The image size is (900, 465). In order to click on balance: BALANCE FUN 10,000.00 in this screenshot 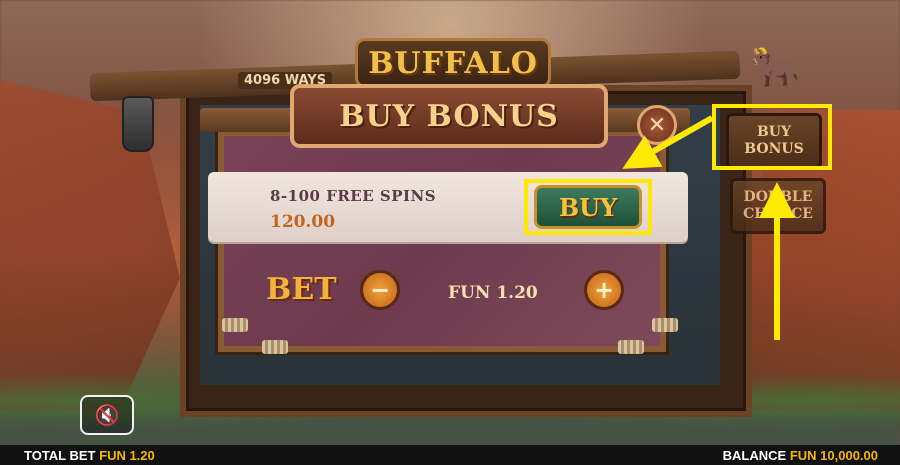, I will do `click(800, 455)`.